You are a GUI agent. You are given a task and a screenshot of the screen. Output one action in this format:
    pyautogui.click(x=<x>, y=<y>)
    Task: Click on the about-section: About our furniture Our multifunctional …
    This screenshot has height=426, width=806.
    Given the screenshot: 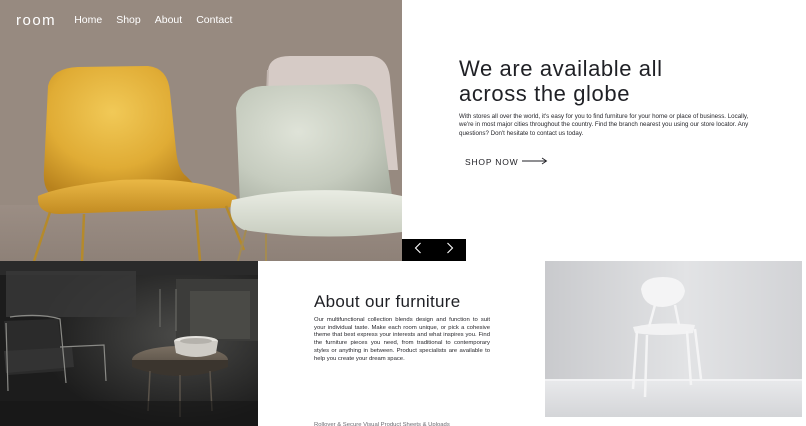 What is the action you would take?
    pyautogui.click(x=402, y=327)
    